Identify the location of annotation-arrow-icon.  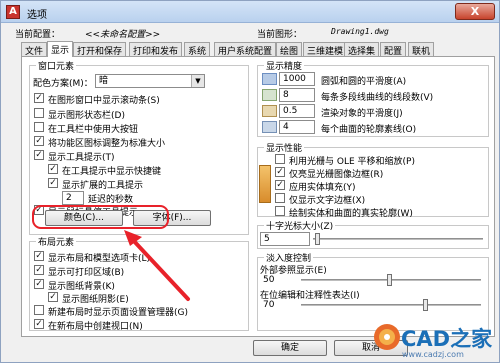
(157, 265).